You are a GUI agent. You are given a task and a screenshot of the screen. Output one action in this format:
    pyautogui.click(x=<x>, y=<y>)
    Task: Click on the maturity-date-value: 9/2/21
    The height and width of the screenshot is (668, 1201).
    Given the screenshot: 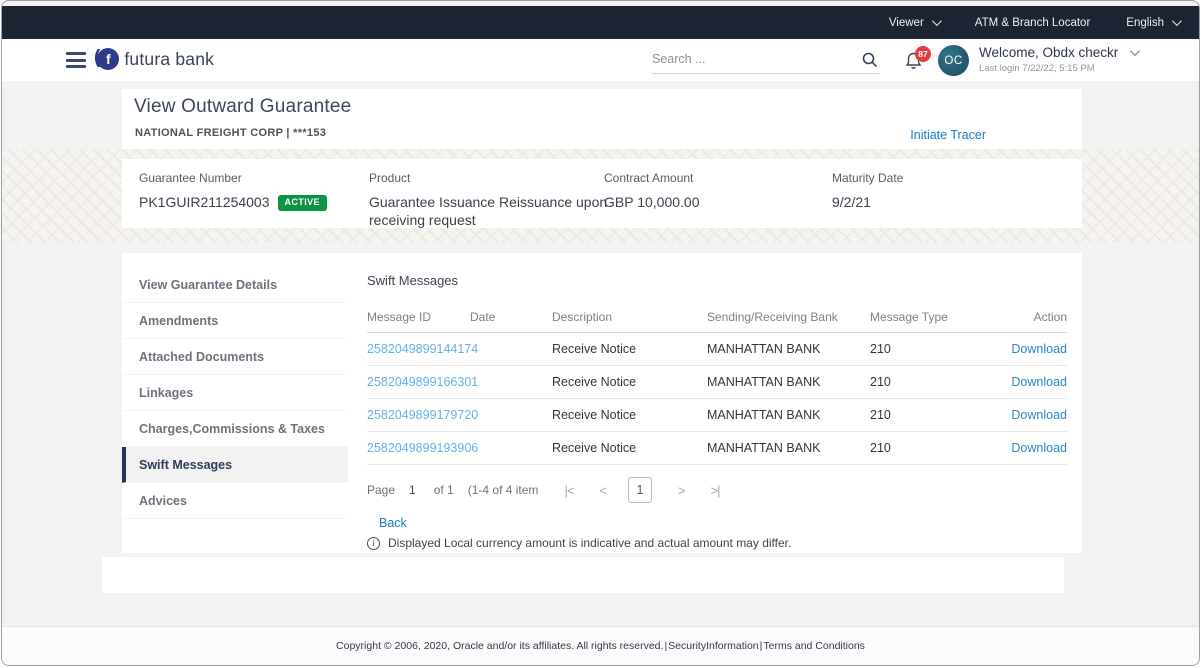 What is the action you would take?
    pyautogui.click(x=851, y=202)
    